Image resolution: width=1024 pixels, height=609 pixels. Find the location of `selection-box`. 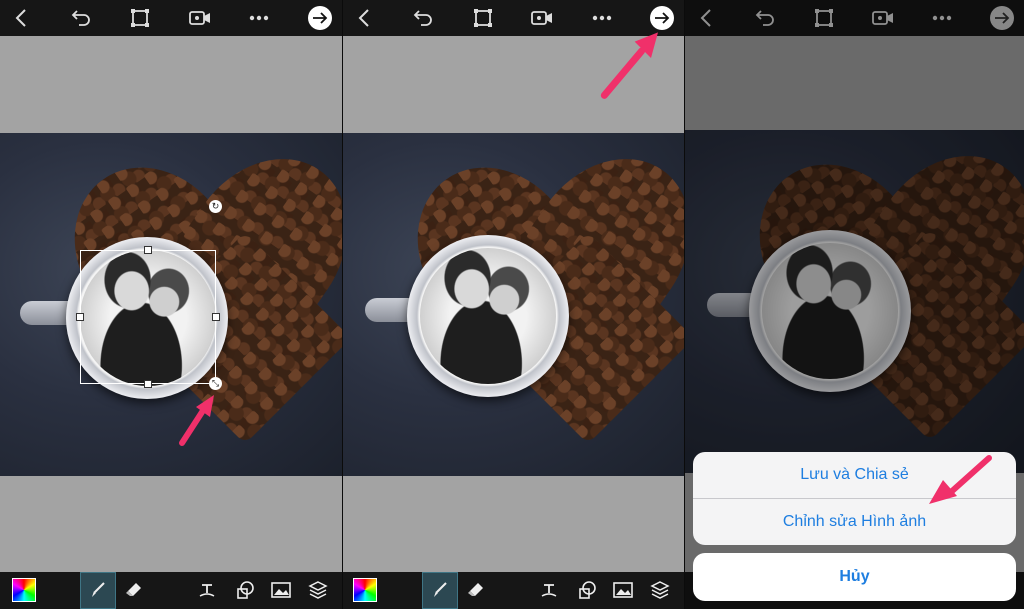

selection-box is located at coordinates (148, 317).